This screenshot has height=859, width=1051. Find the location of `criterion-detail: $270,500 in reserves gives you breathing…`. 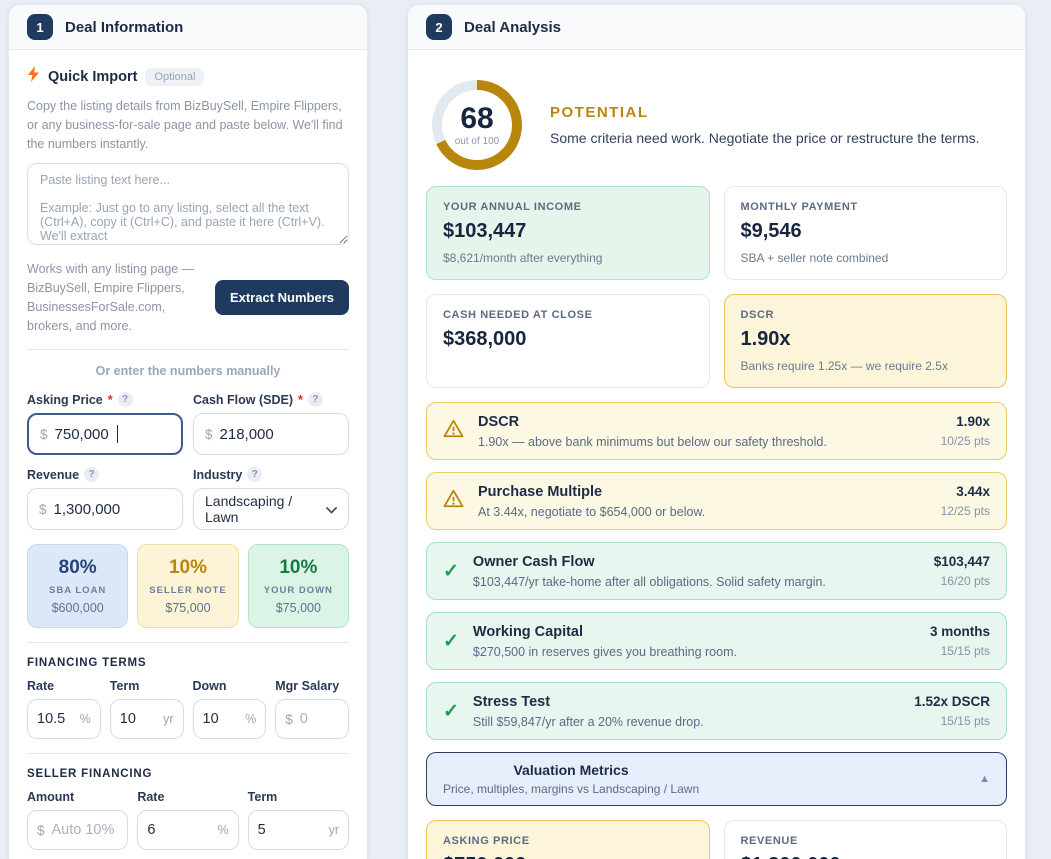

criterion-detail: $270,500 in reserves gives you breathing… is located at coordinates (604, 651).